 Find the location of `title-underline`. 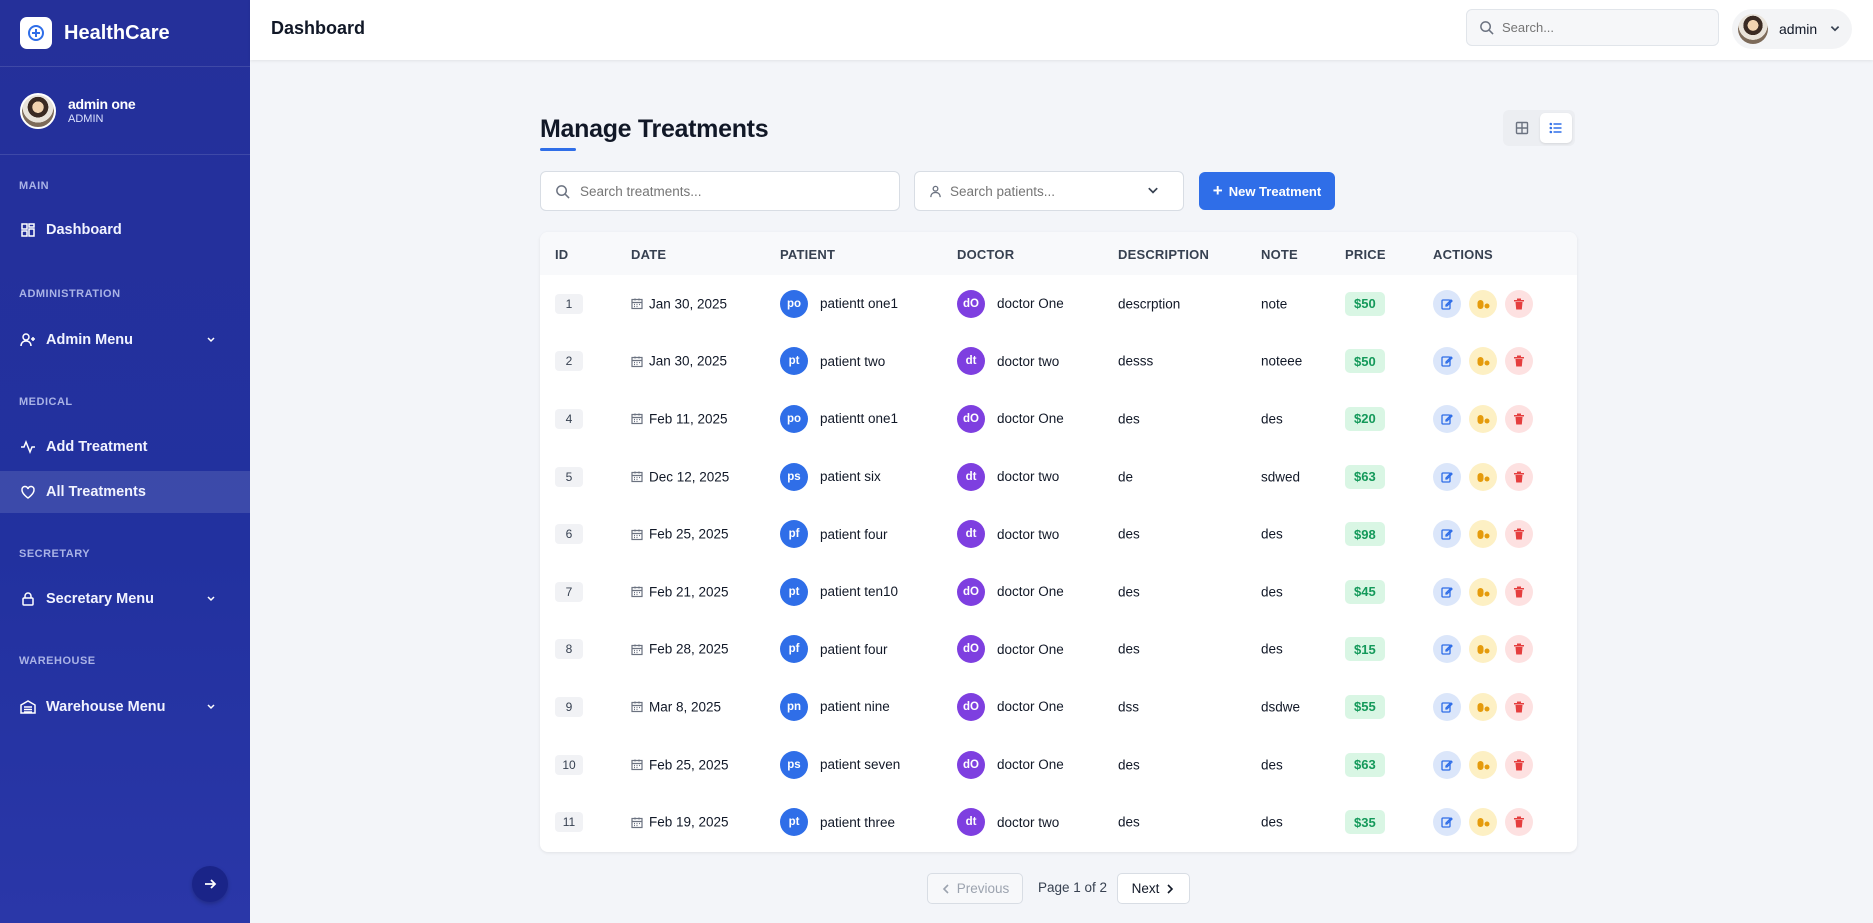

title-underline is located at coordinates (558, 149).